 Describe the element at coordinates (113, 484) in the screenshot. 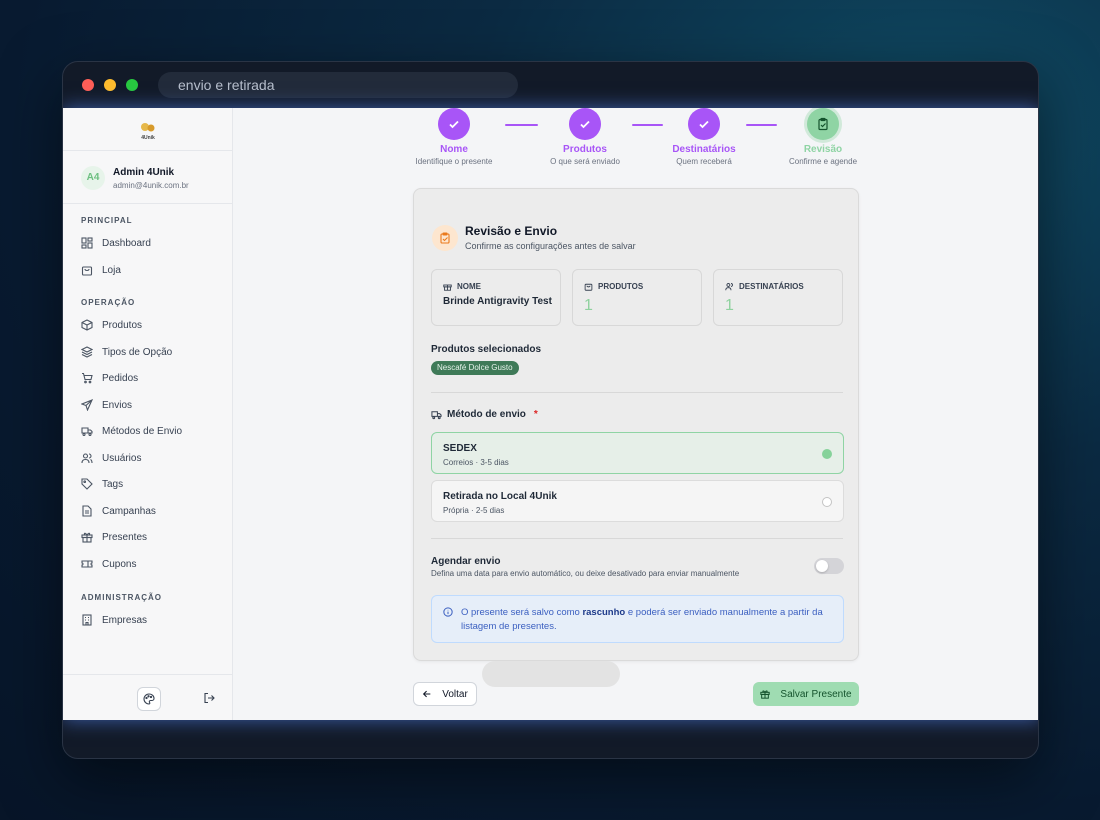

I see `sidebar-item-label: Tags` at that location.